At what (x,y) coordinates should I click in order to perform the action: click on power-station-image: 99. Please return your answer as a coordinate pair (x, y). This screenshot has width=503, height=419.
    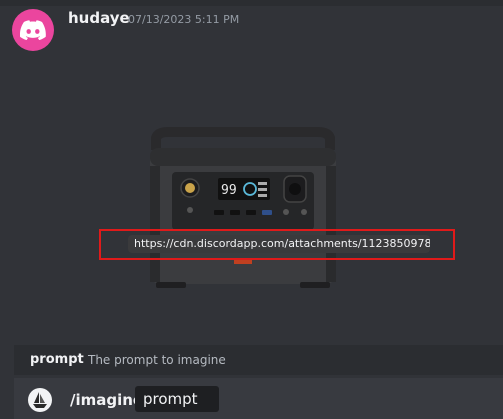
    Looking at the image, I should click on (243, 207).